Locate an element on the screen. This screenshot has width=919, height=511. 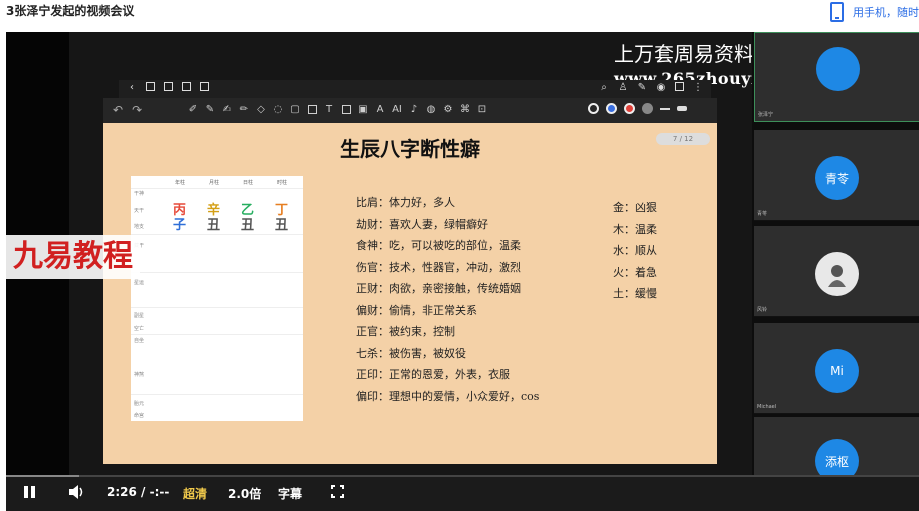
table-header: 年柱 is located at coordinates (180, 183).